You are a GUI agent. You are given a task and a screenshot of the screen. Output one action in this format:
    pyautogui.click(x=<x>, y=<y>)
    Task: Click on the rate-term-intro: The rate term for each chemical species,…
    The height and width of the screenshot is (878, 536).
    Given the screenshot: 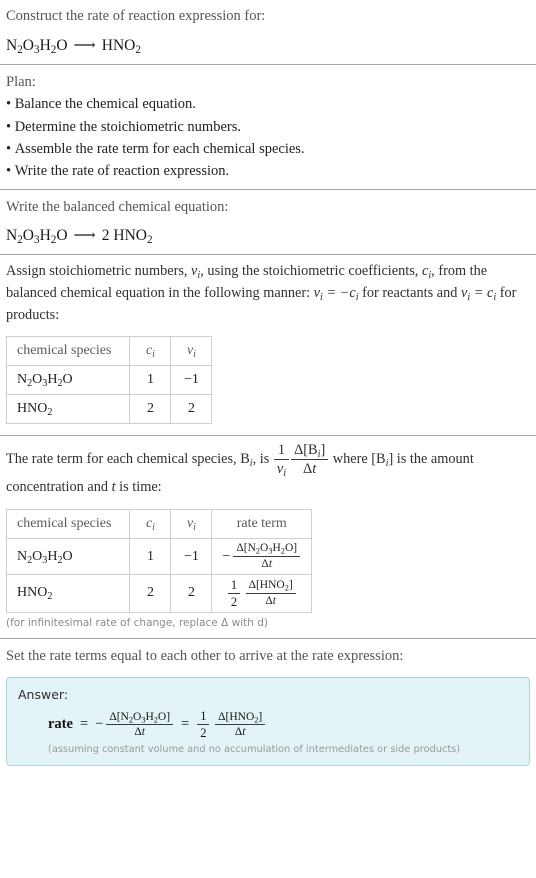 What is the action you would take?
    pyautogui.click(x=268, y=470)
    